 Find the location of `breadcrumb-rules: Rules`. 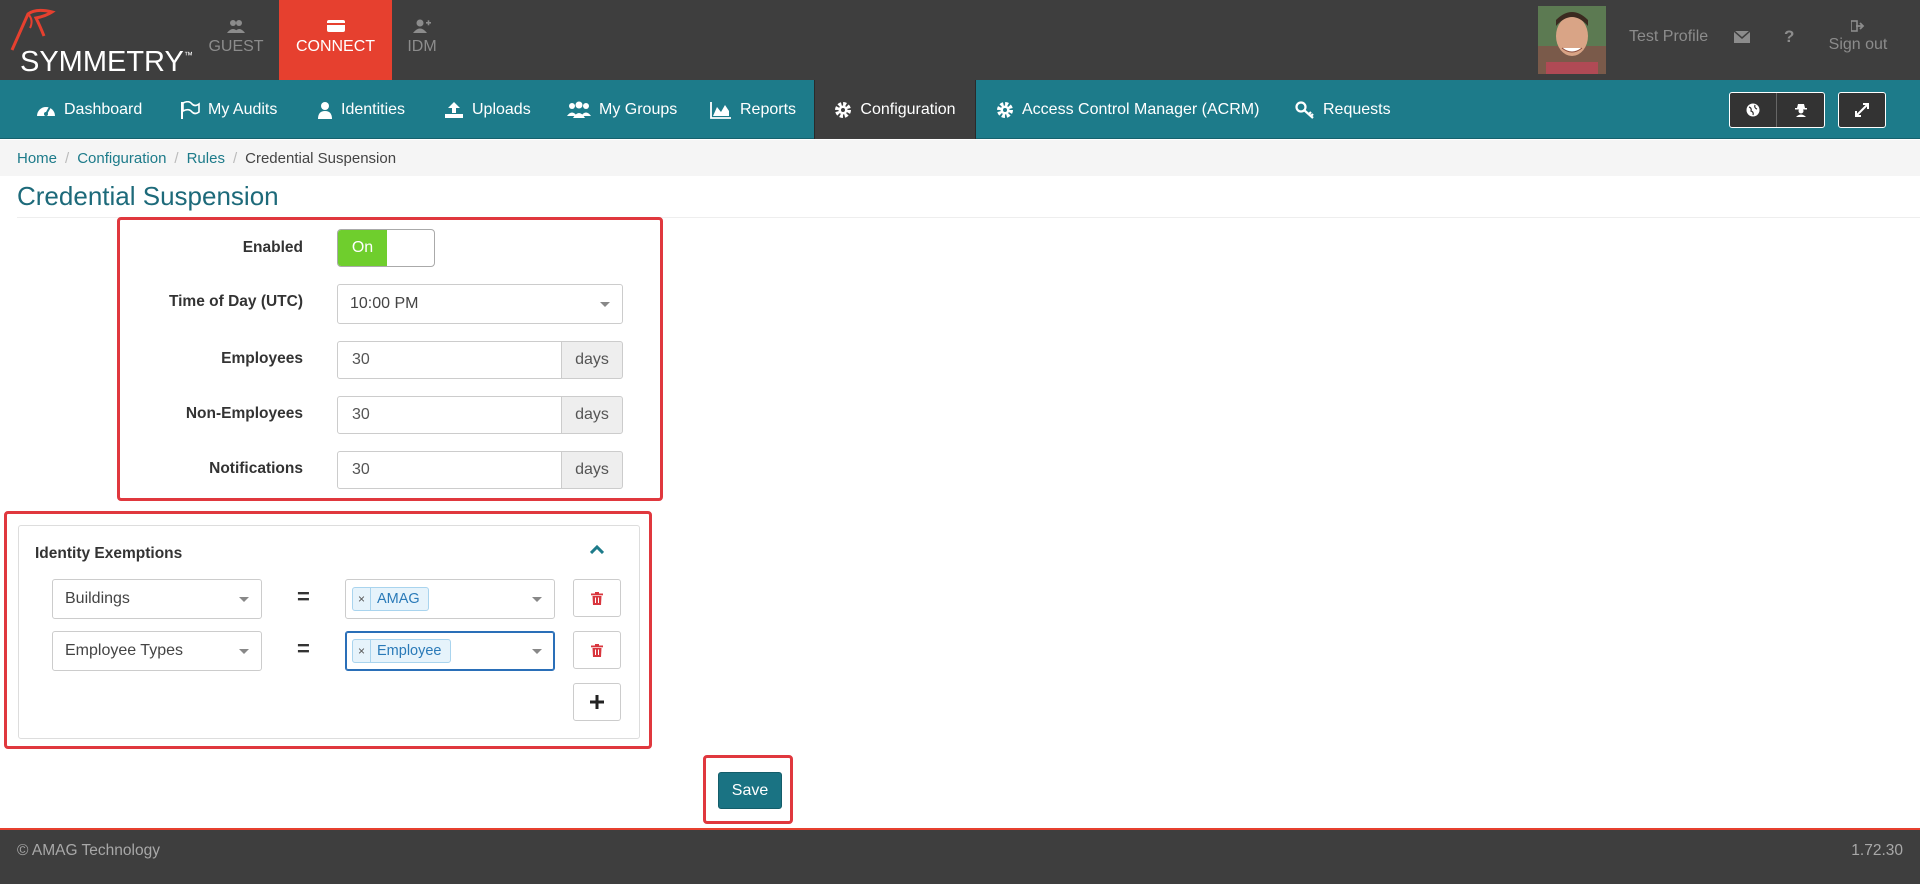

breadcrumb-rules: Rules is located at coordinates (206, 158).